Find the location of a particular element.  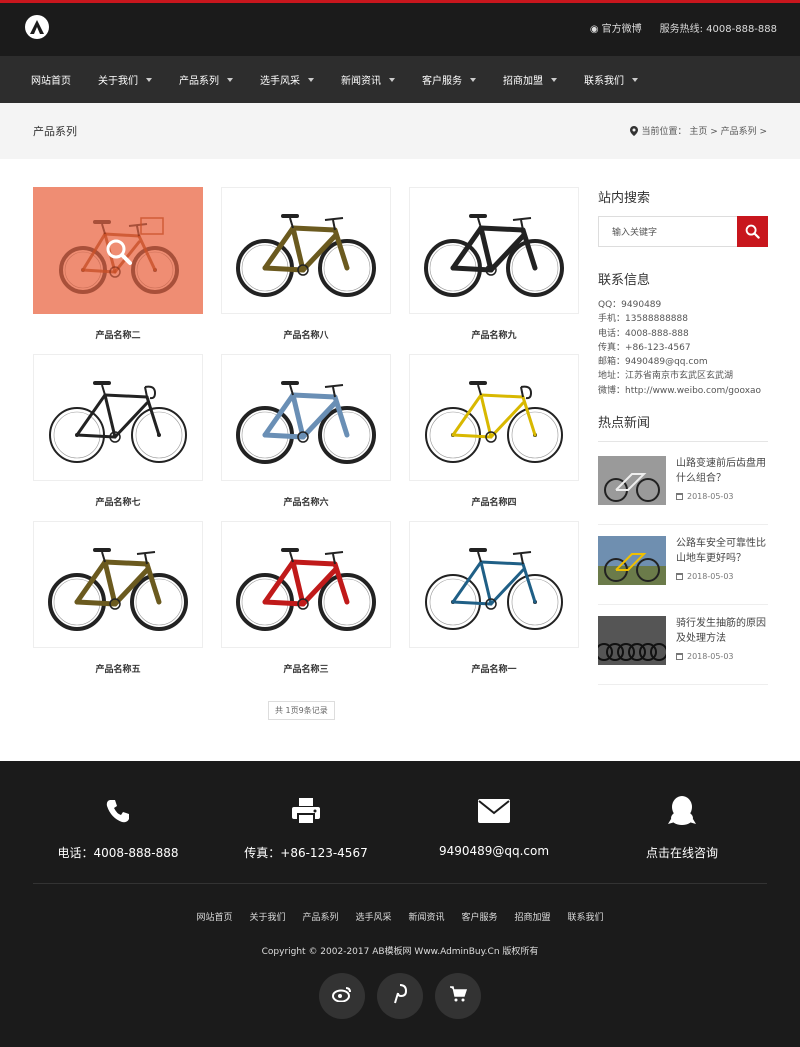

nav-item-3: 选手风采 is located at coordinates (287, 79).